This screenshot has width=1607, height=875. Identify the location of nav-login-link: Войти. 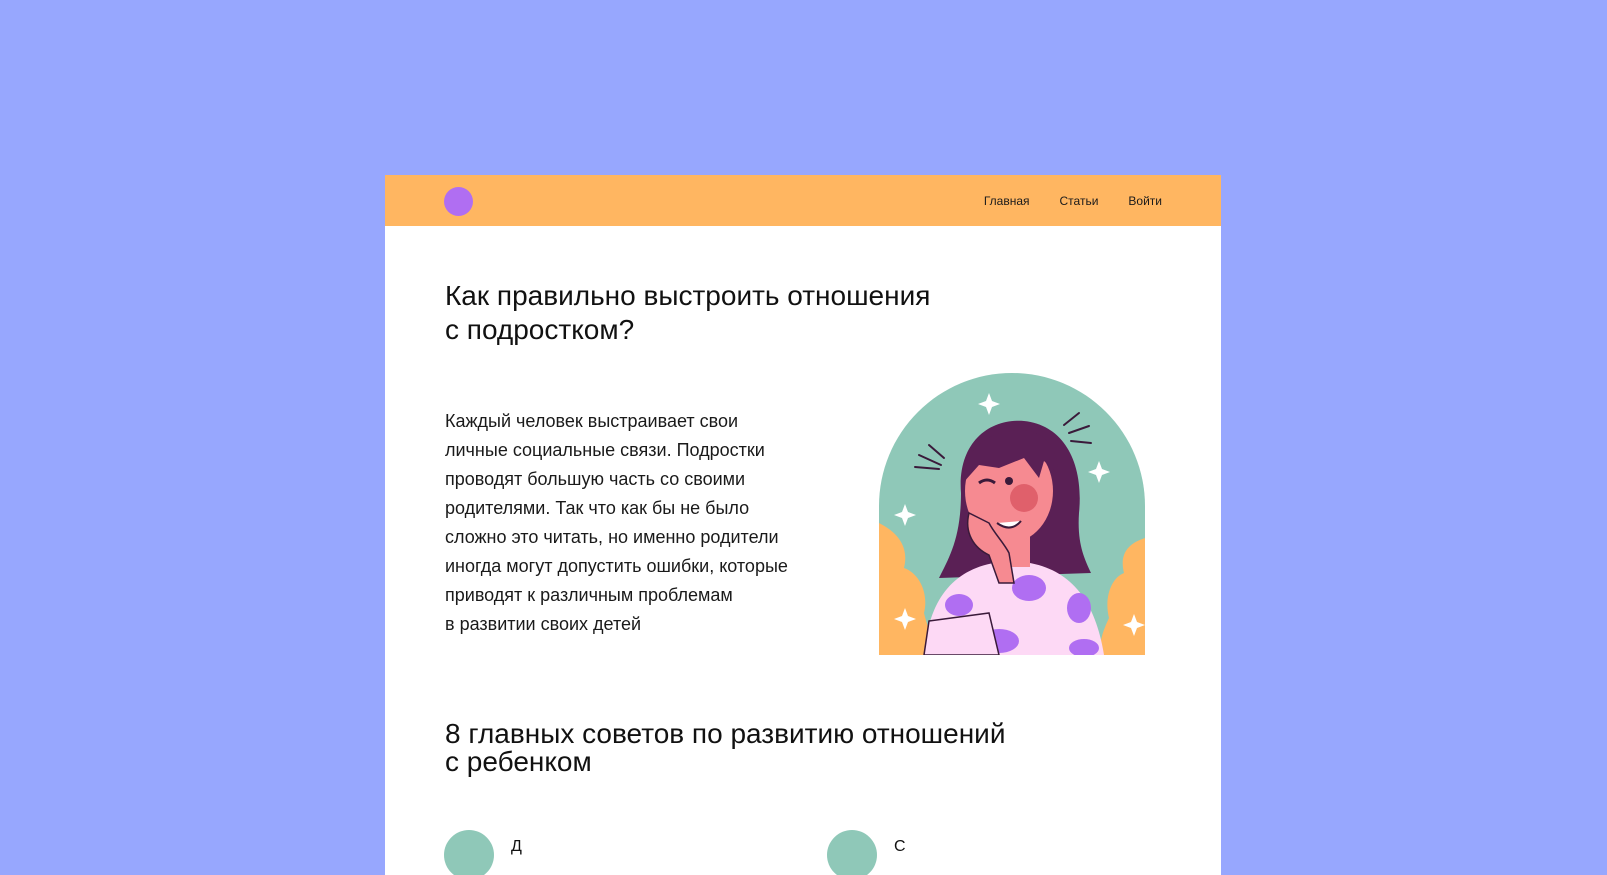
(1145, 201).